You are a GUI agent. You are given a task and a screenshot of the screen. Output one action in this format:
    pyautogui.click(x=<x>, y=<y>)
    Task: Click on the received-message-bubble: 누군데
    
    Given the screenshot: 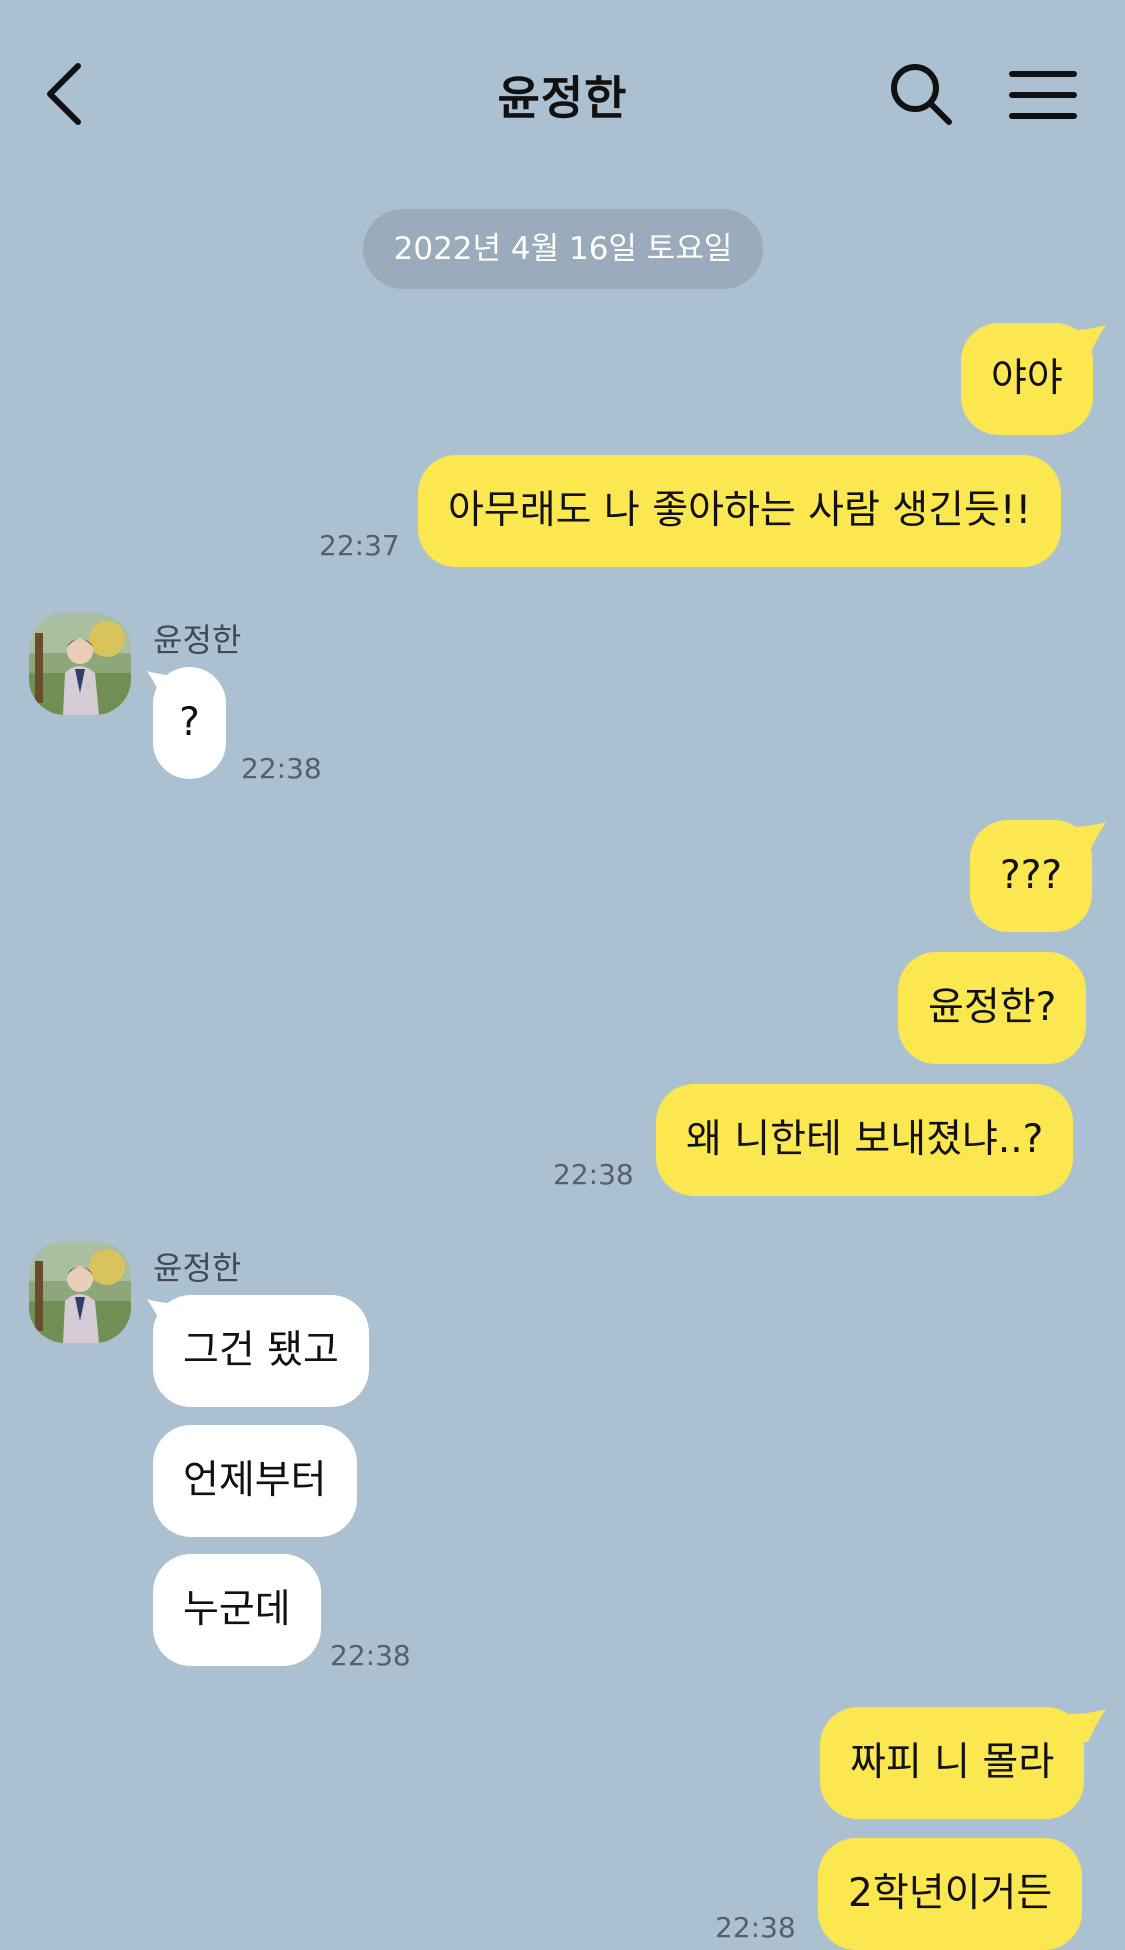 What is the action you would take?
    pyautogui.click(x=237, y=1610)
    